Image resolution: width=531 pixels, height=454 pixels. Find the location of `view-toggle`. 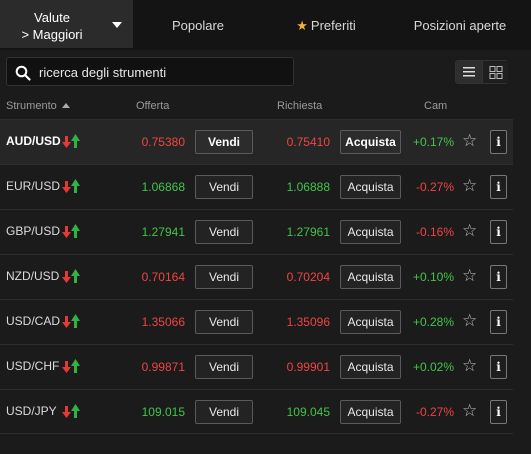

view-toggle is located at coordinates (481, 72).